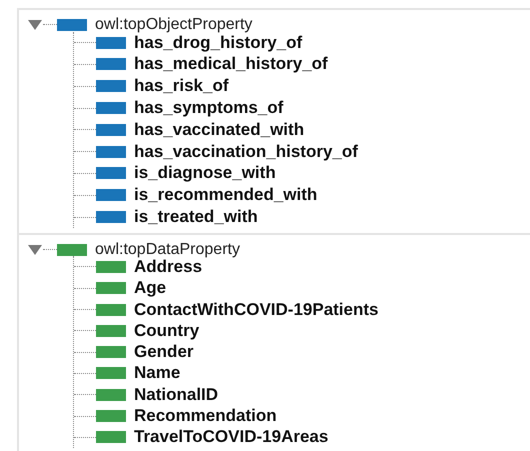 This screenshot has height=451, width=530. Describe the element at coordinates (246, 152) in the screenshot. I see `tree-item: has_vaccination_history_of` at that location.